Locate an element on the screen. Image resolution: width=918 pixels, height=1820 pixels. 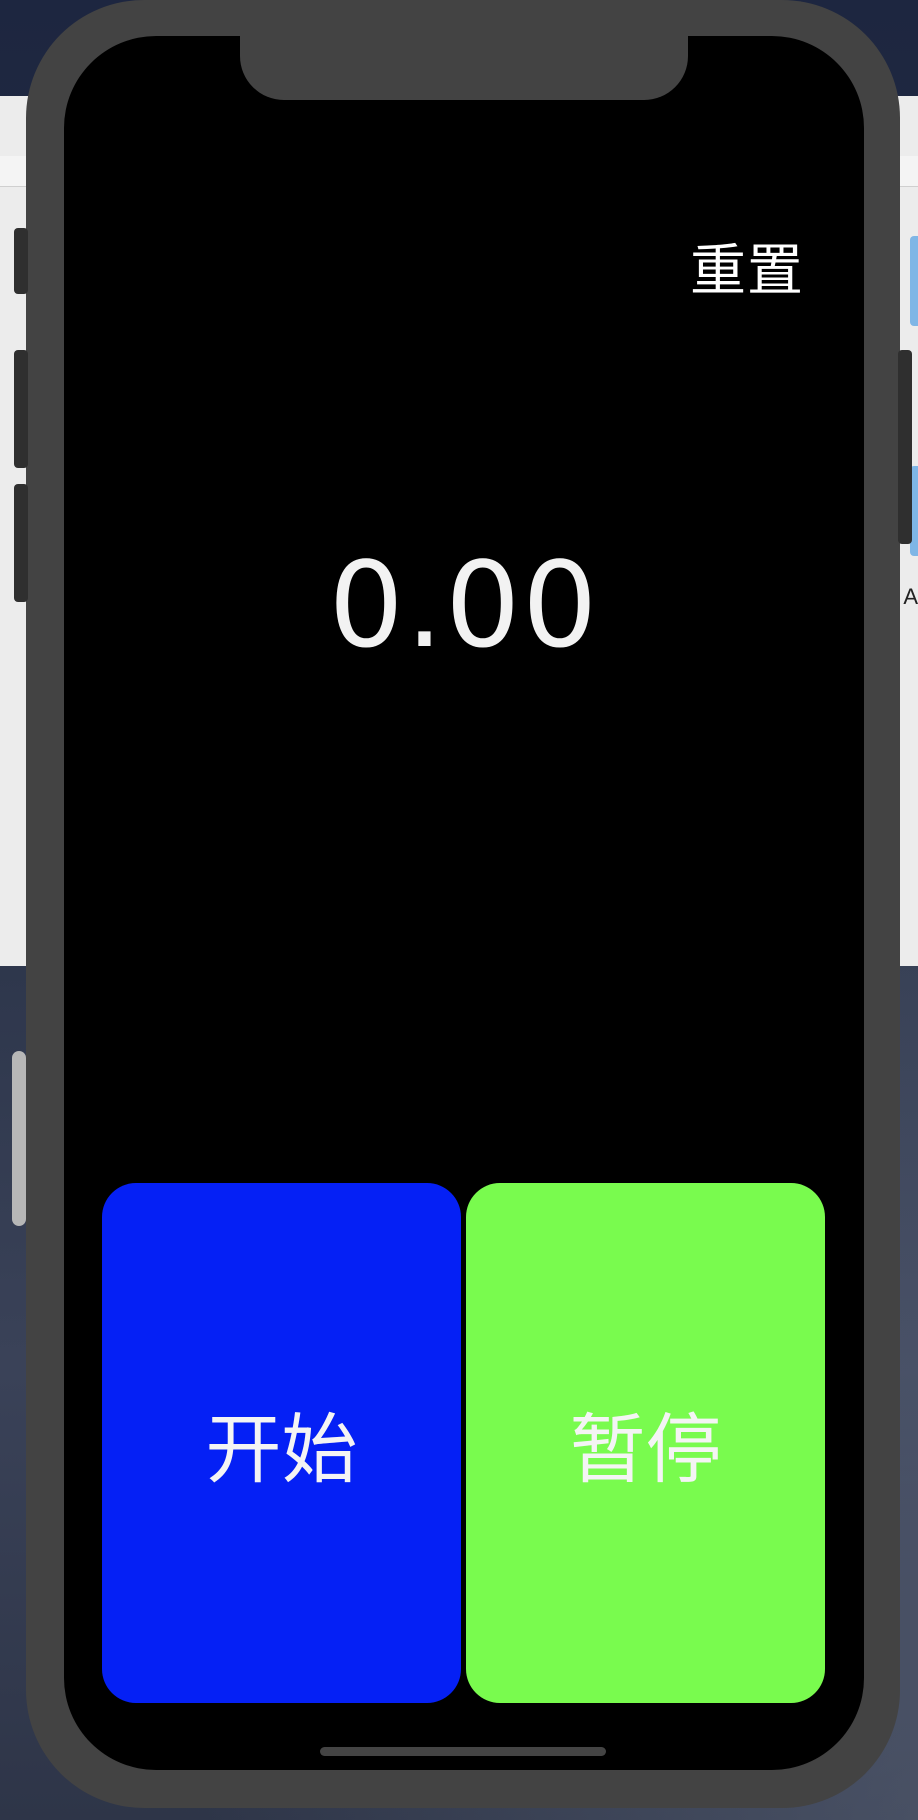
home-indicator is located at coordinates (463, 1751).